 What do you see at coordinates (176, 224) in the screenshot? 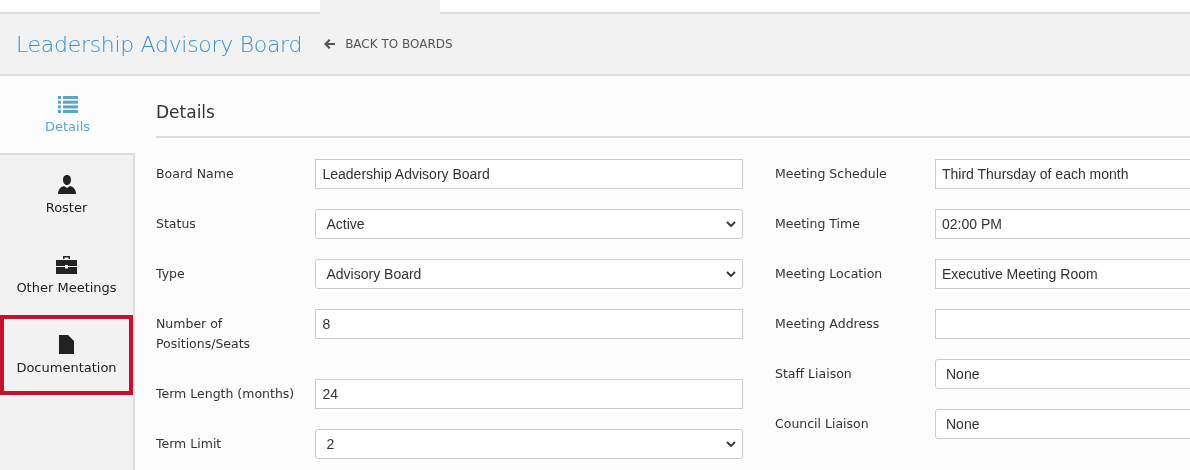
I see `field-label: Status` at bounding box center [176, 224].